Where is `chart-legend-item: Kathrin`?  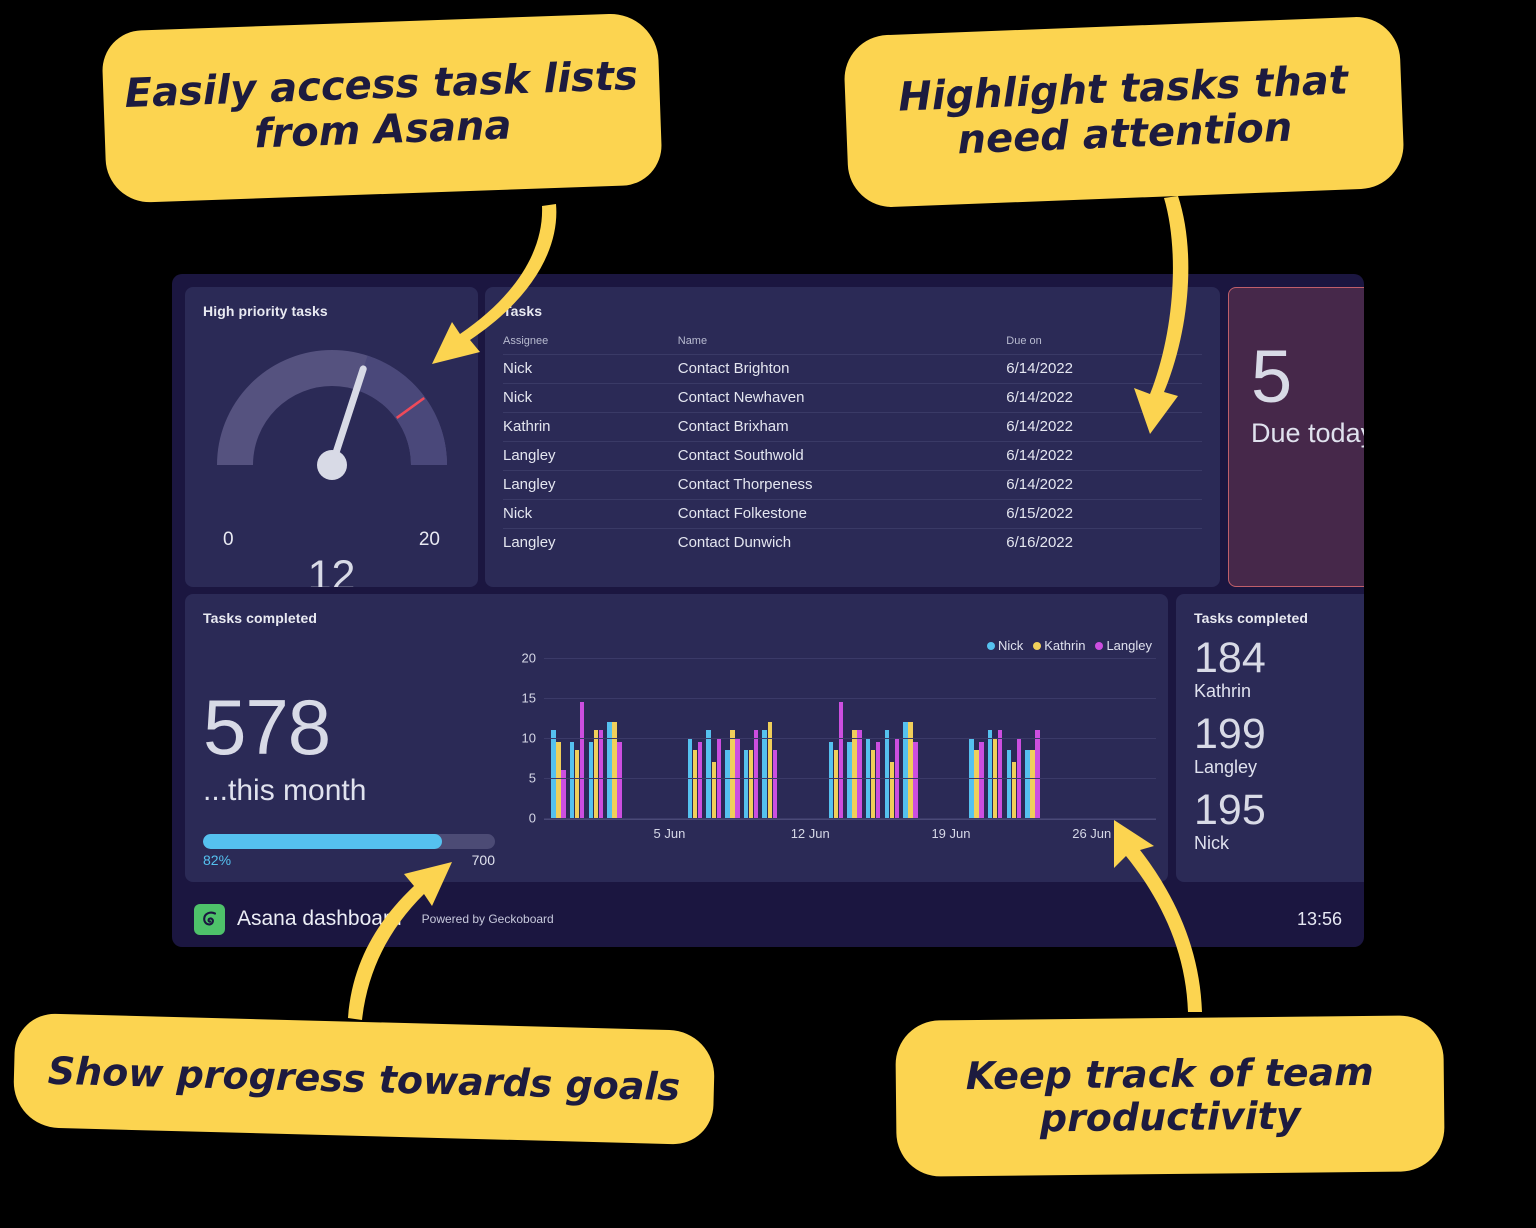 chart-legend-item: Kathrin is located at coordinates (1059, 645).